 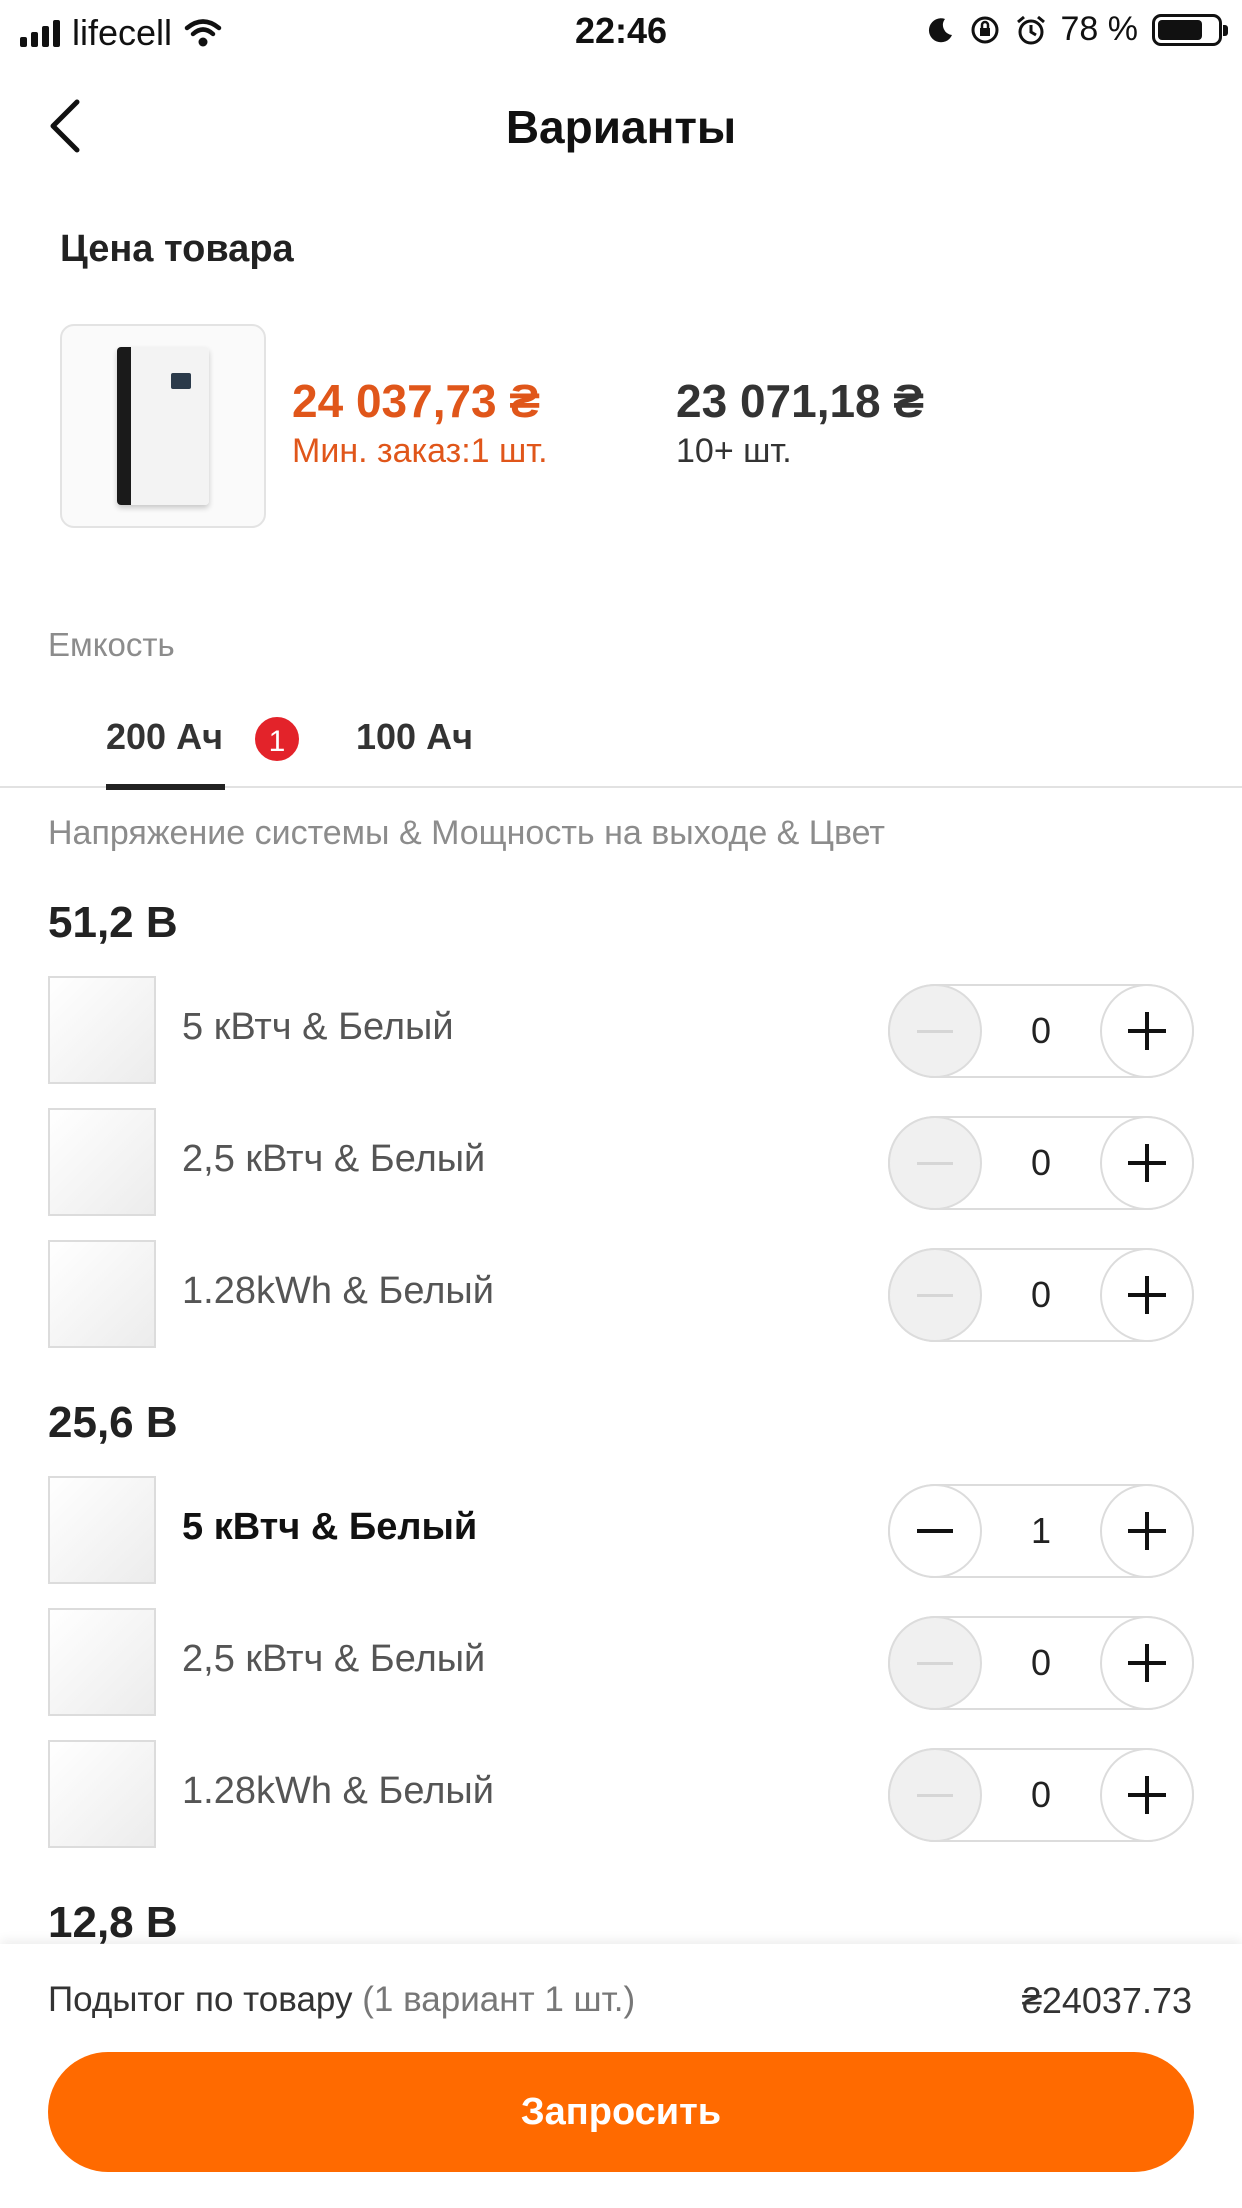 I want to click on tab-200ah: 200 Ач, so click(x=165, y=753).